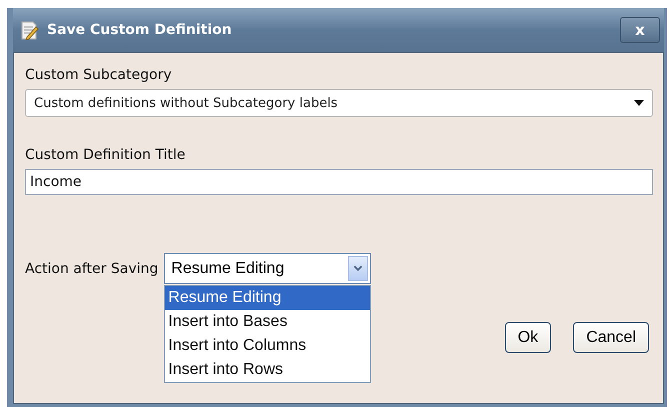  Describe the element at coordinates (30, 30) in the screenshot. I see `pencil-document-icon` at that location.